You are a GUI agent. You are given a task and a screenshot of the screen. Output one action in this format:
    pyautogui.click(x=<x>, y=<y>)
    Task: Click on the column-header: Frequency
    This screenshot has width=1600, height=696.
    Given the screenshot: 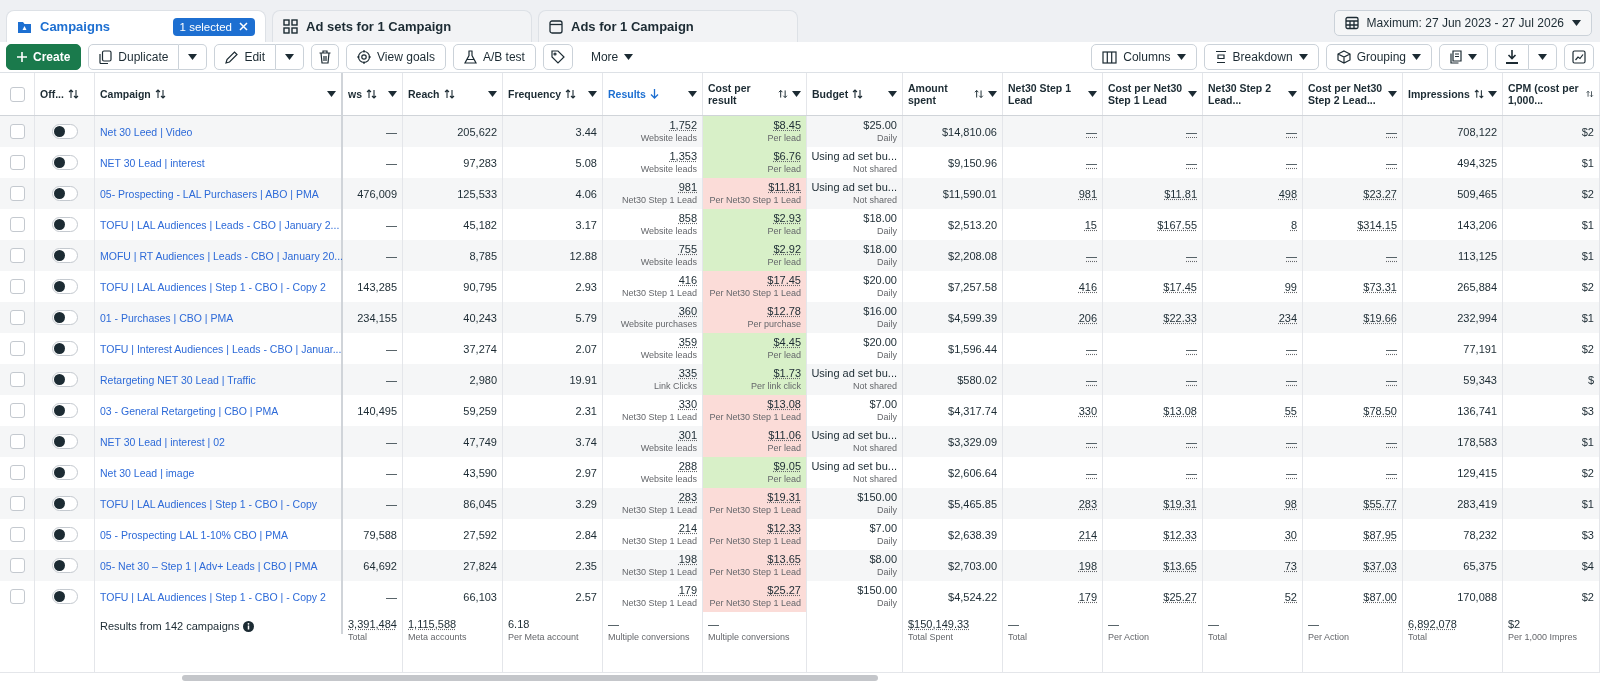 What is the action you would take?
    pyautogui.click(x=553, y=94)
    